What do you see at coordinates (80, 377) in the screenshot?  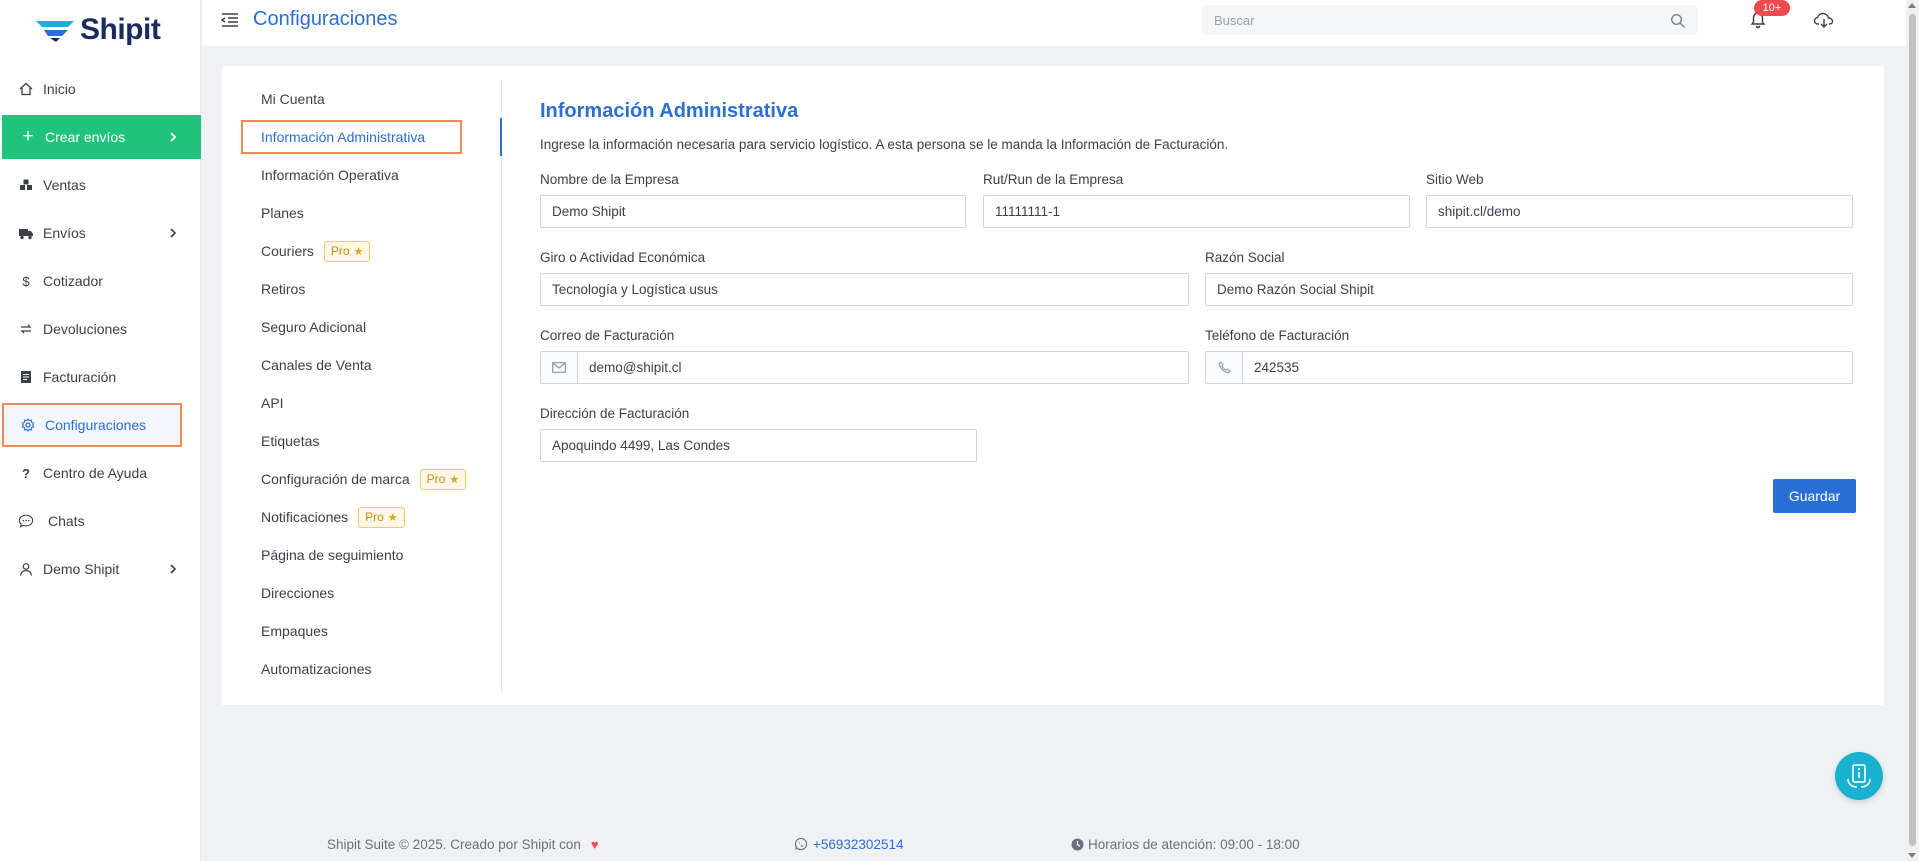 I see `sidebar-item-label: Facturación` at bounding box center [80, 377].